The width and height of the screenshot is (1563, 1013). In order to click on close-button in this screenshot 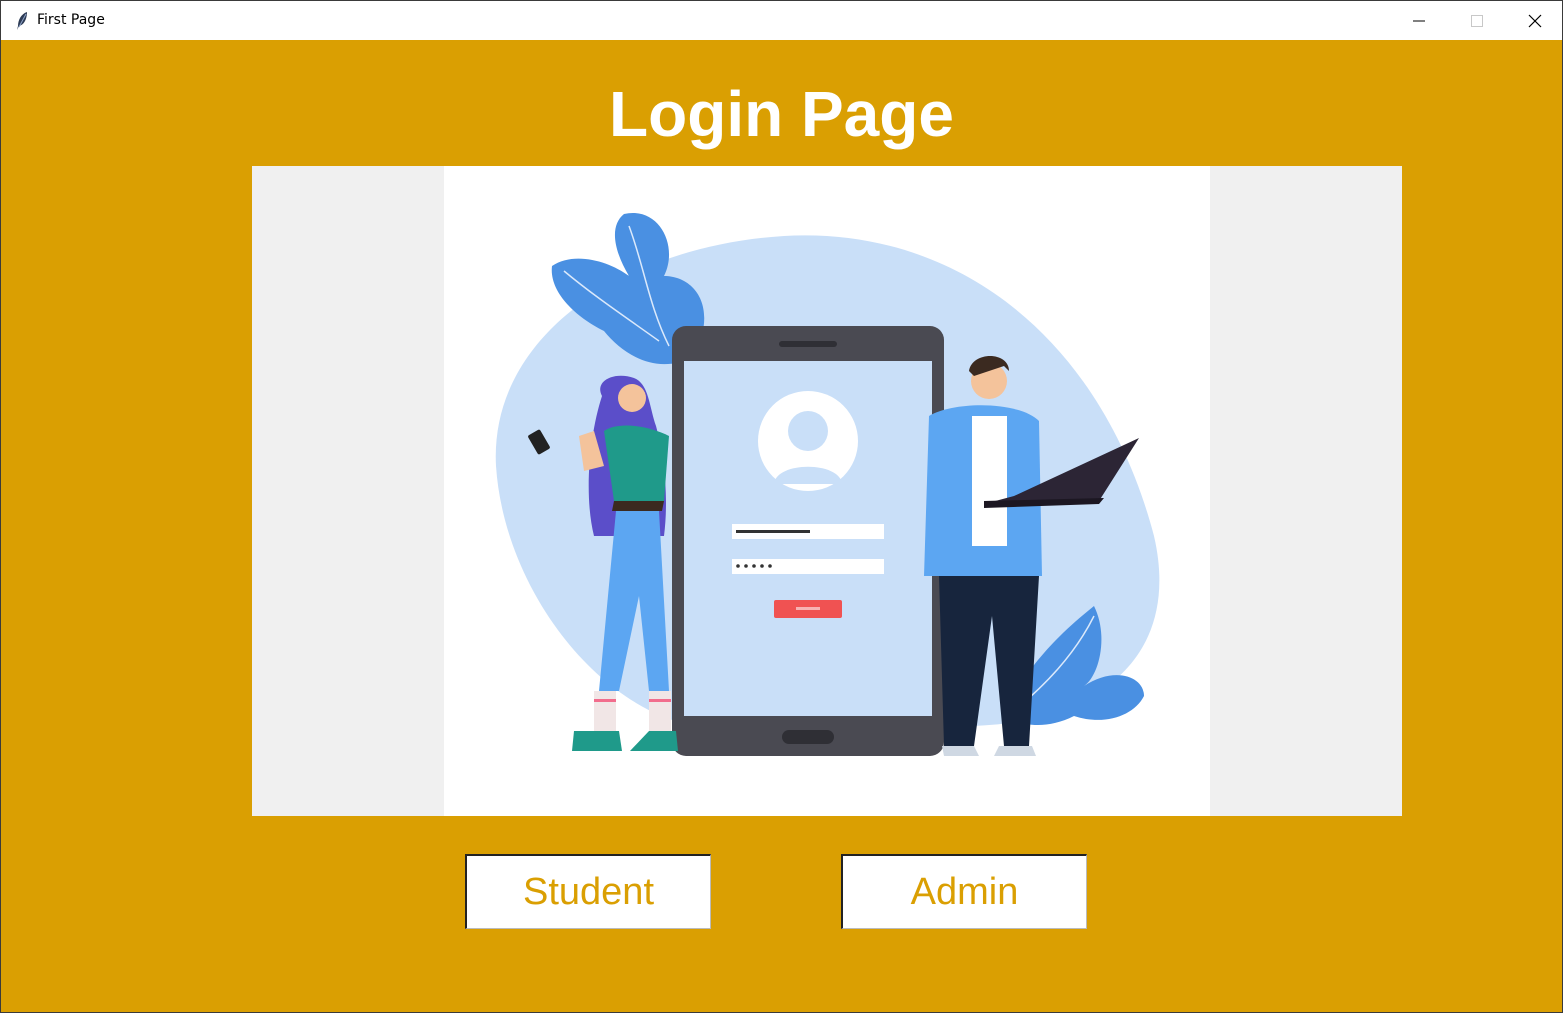, I will do `click(1534, 20)`.